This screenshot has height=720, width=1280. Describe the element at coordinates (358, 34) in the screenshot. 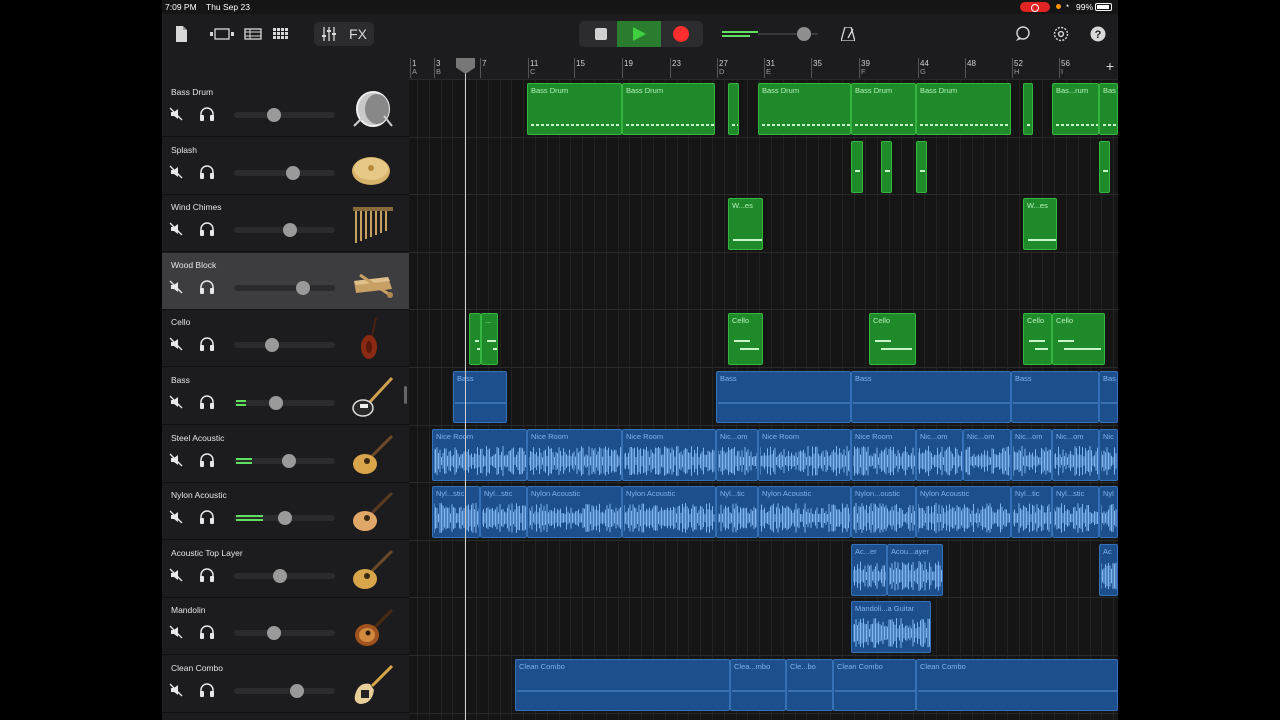

I see `fx-button: FX` at that location.